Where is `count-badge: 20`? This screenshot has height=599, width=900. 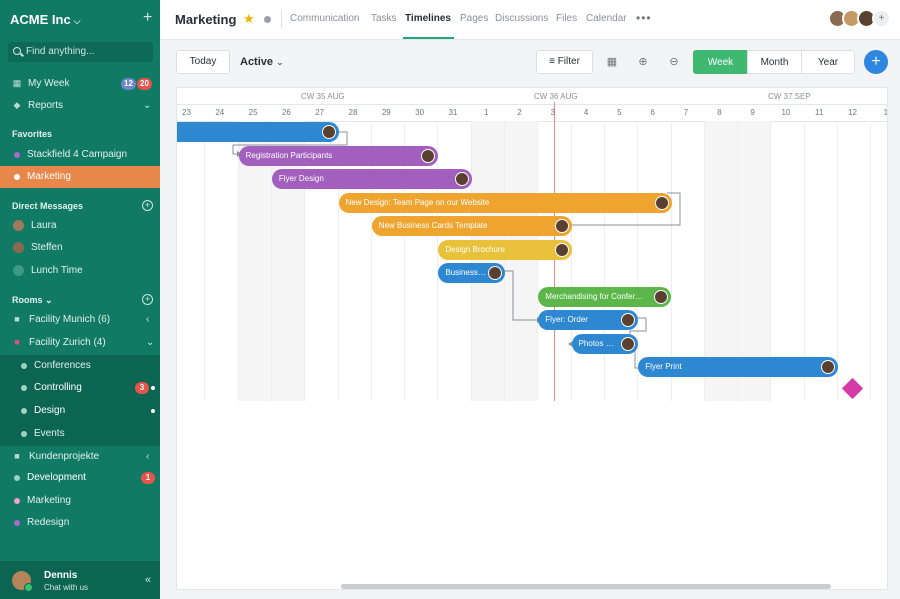
count-badge: 20 is located at coordinates (144, 84).